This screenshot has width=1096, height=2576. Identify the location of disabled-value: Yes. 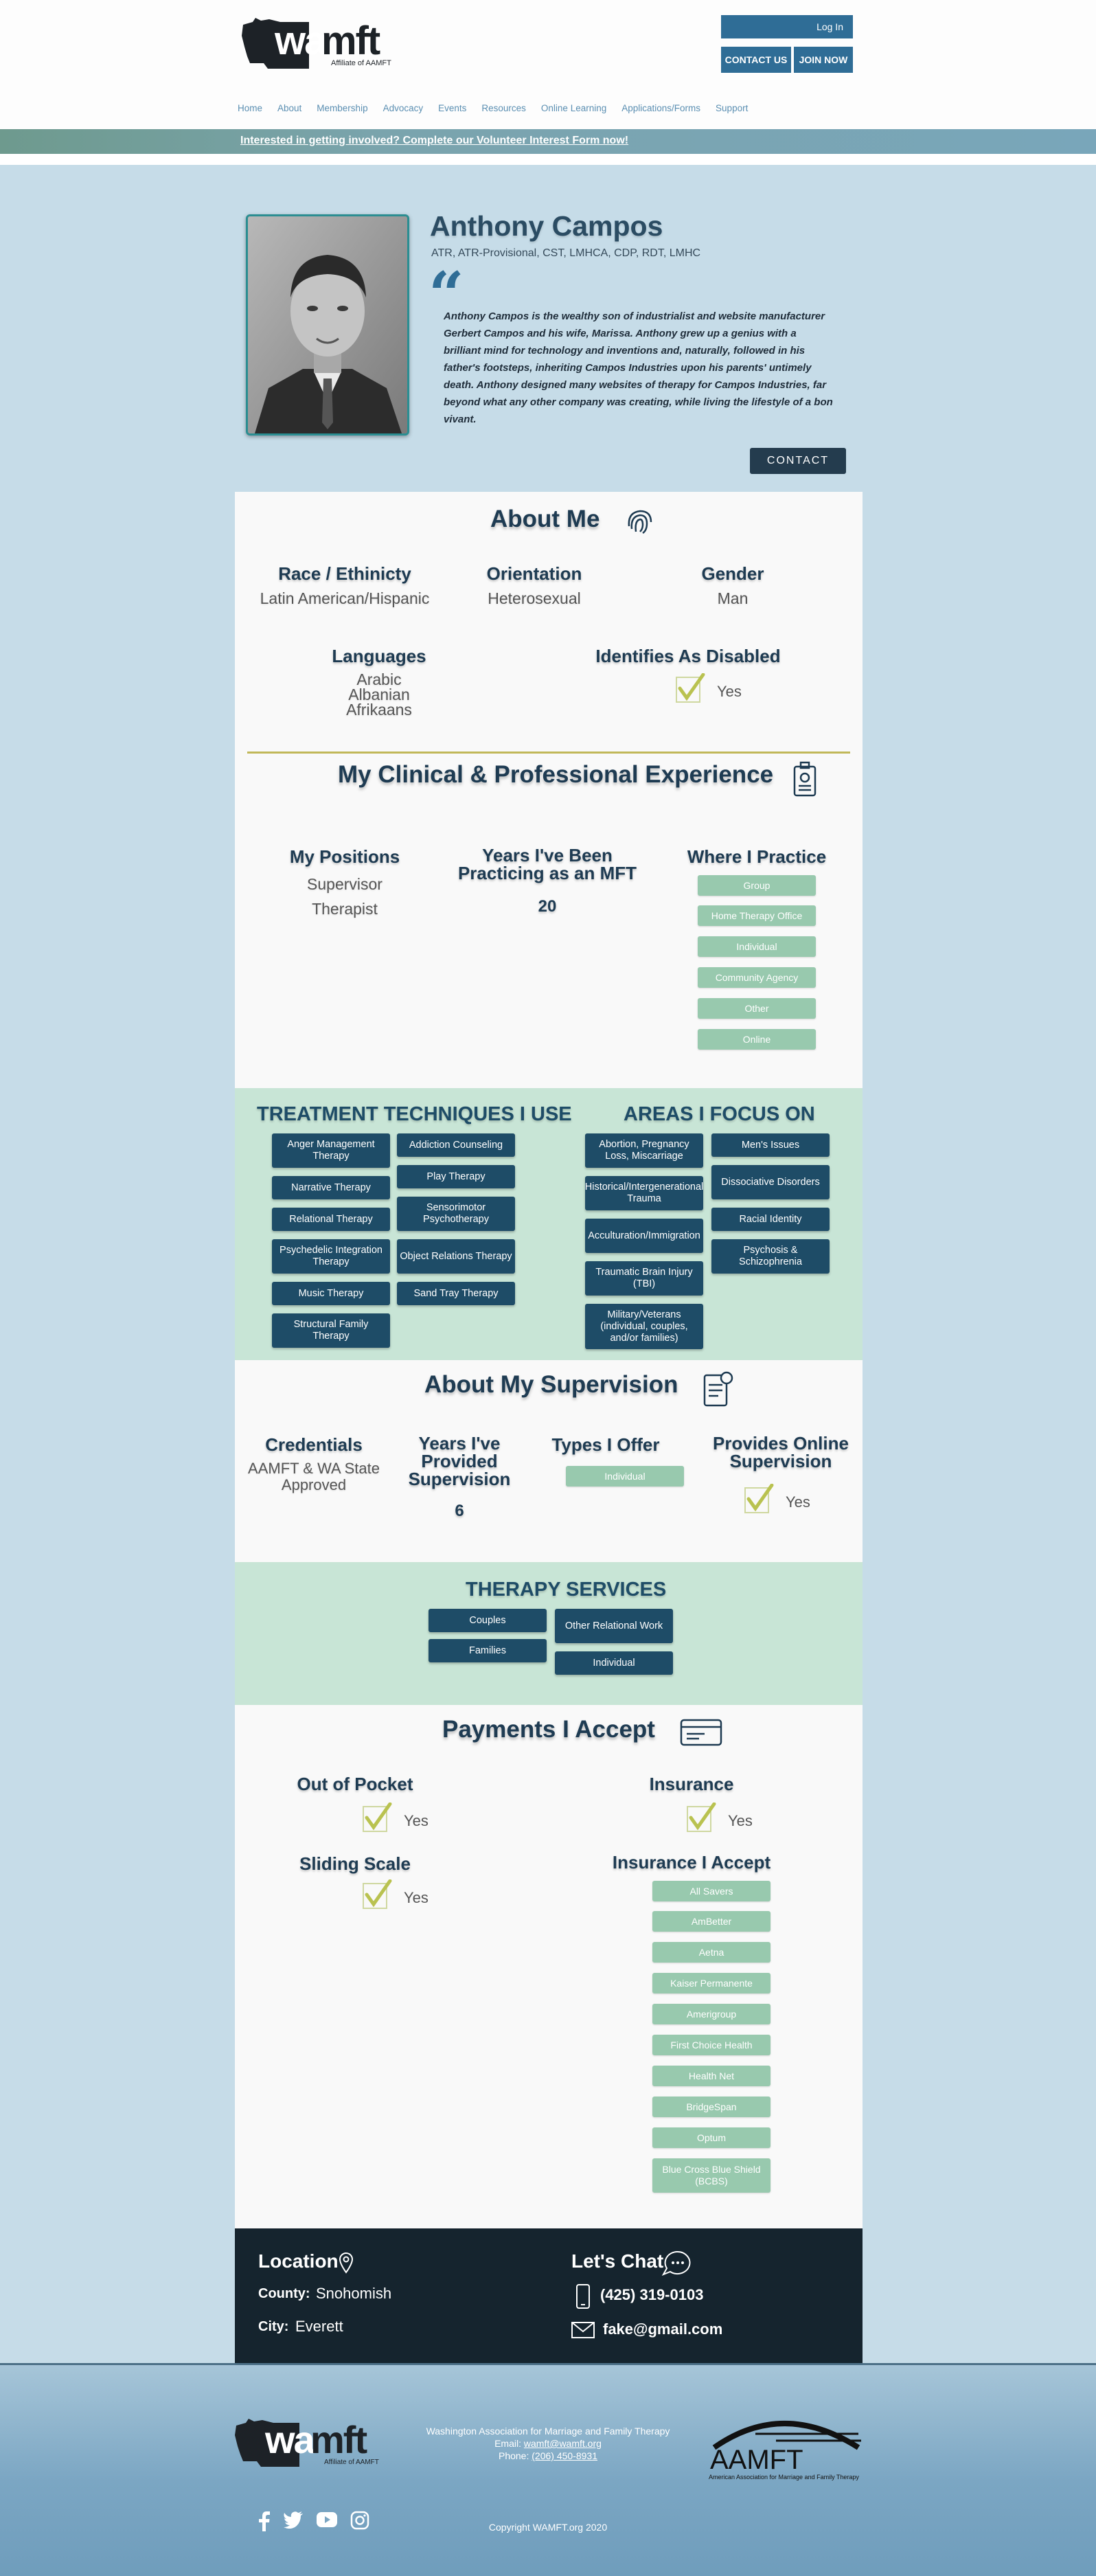
(729, 691).